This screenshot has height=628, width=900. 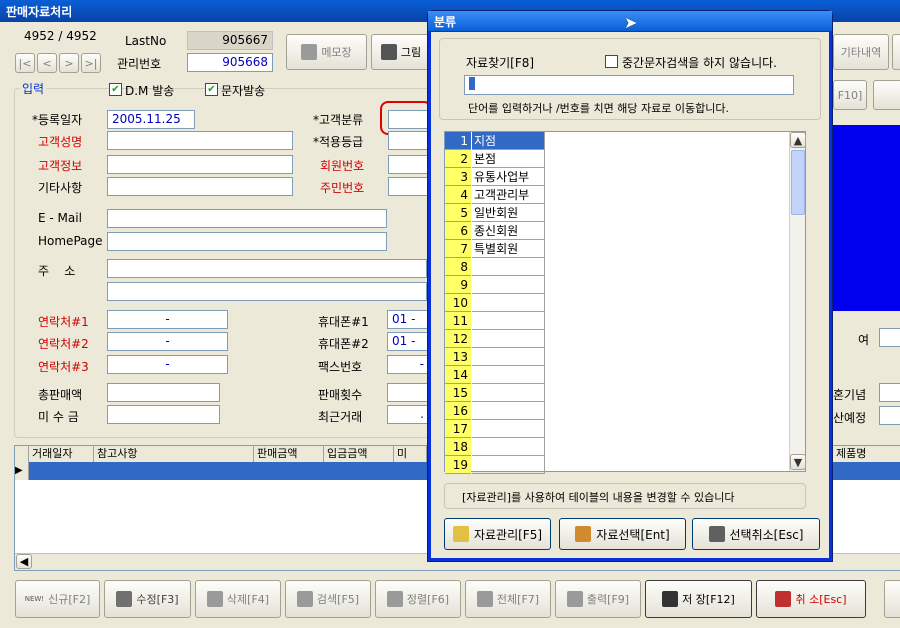 What do you see at coordinates (508, 599) in the screenshot?
I see `all-button: 전체[F7]` at bounding box center [508, 599].